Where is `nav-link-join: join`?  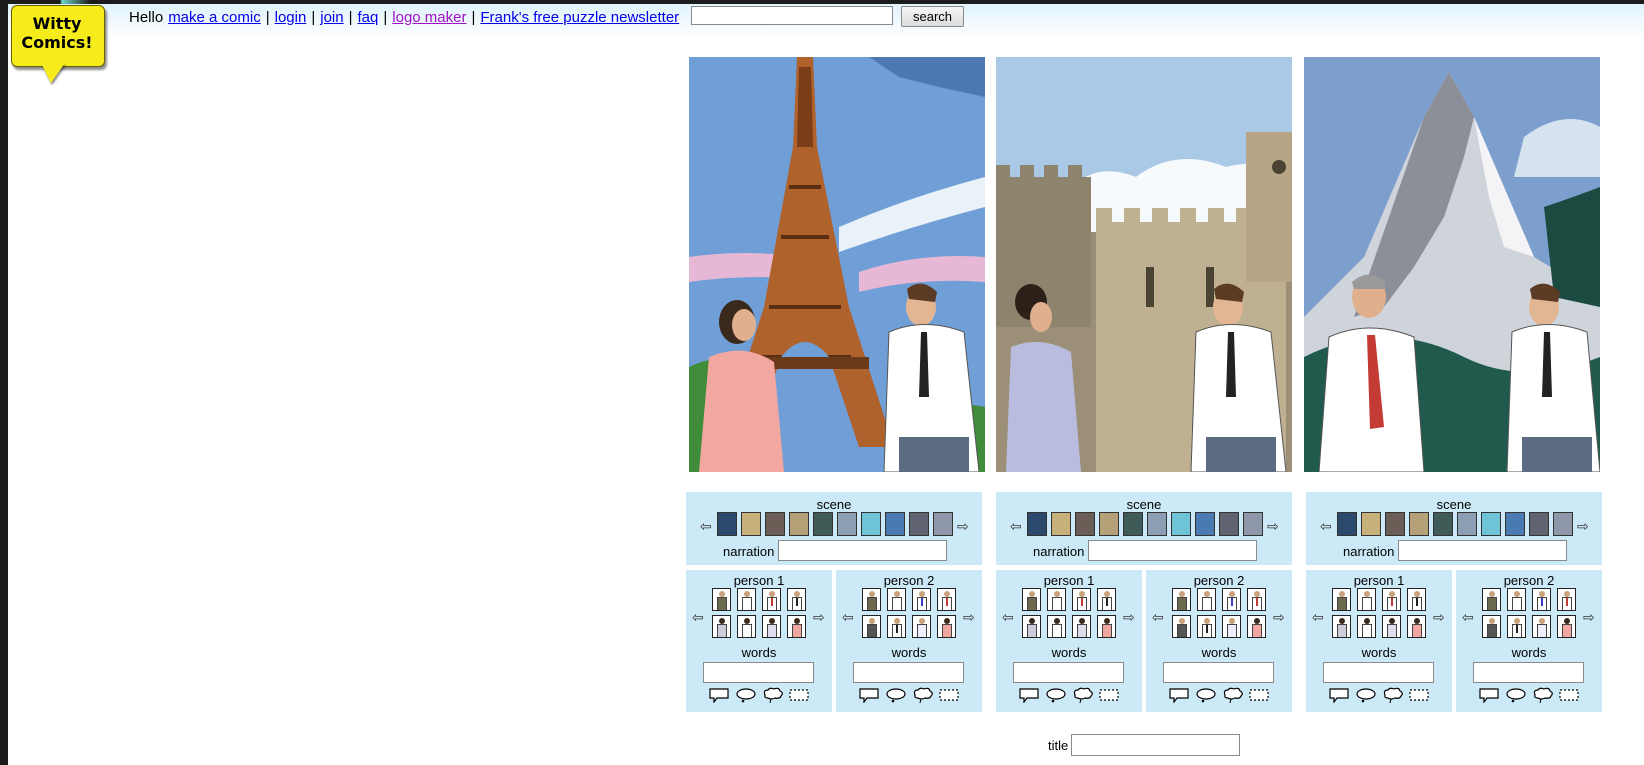
nav-link-join: join is located at coordinates (331, 17).